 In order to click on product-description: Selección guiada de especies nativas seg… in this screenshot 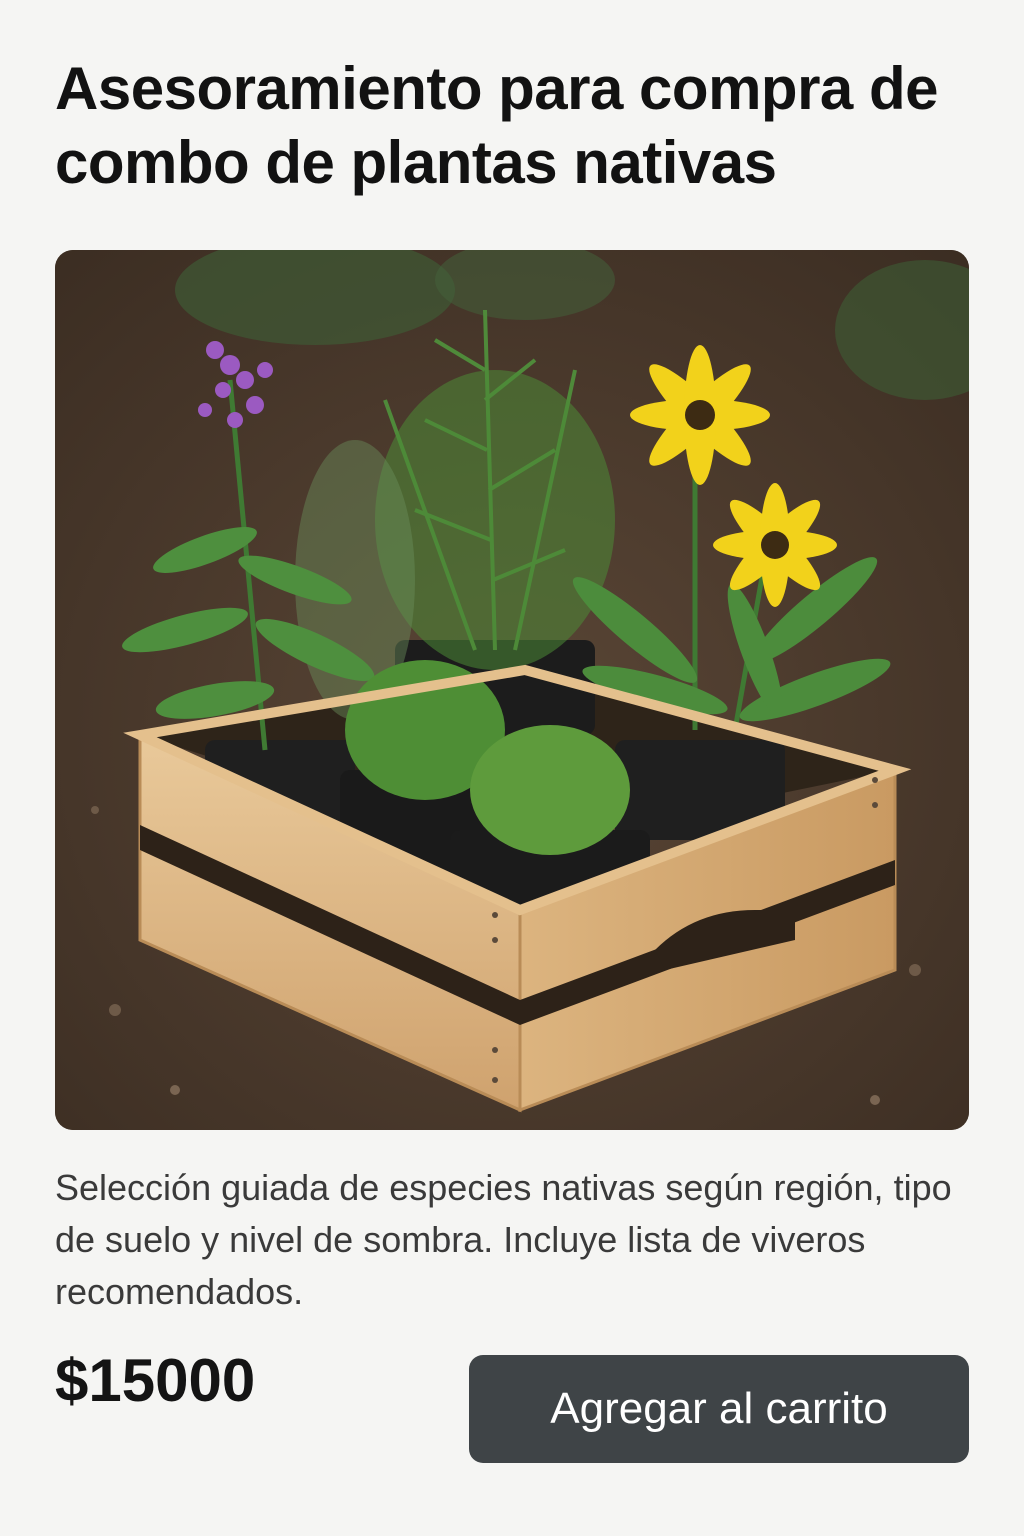, I will do `click(503, 1239)`.